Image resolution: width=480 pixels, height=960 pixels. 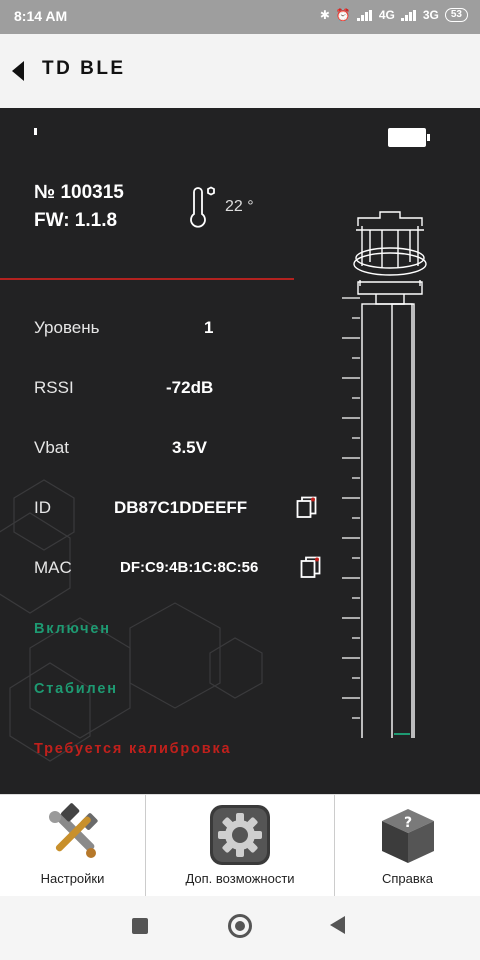 What do you see at coordinates (343, 15) in the screenshot?
I see `alarm-icon: ⏰` at bounding box center [343, 15].